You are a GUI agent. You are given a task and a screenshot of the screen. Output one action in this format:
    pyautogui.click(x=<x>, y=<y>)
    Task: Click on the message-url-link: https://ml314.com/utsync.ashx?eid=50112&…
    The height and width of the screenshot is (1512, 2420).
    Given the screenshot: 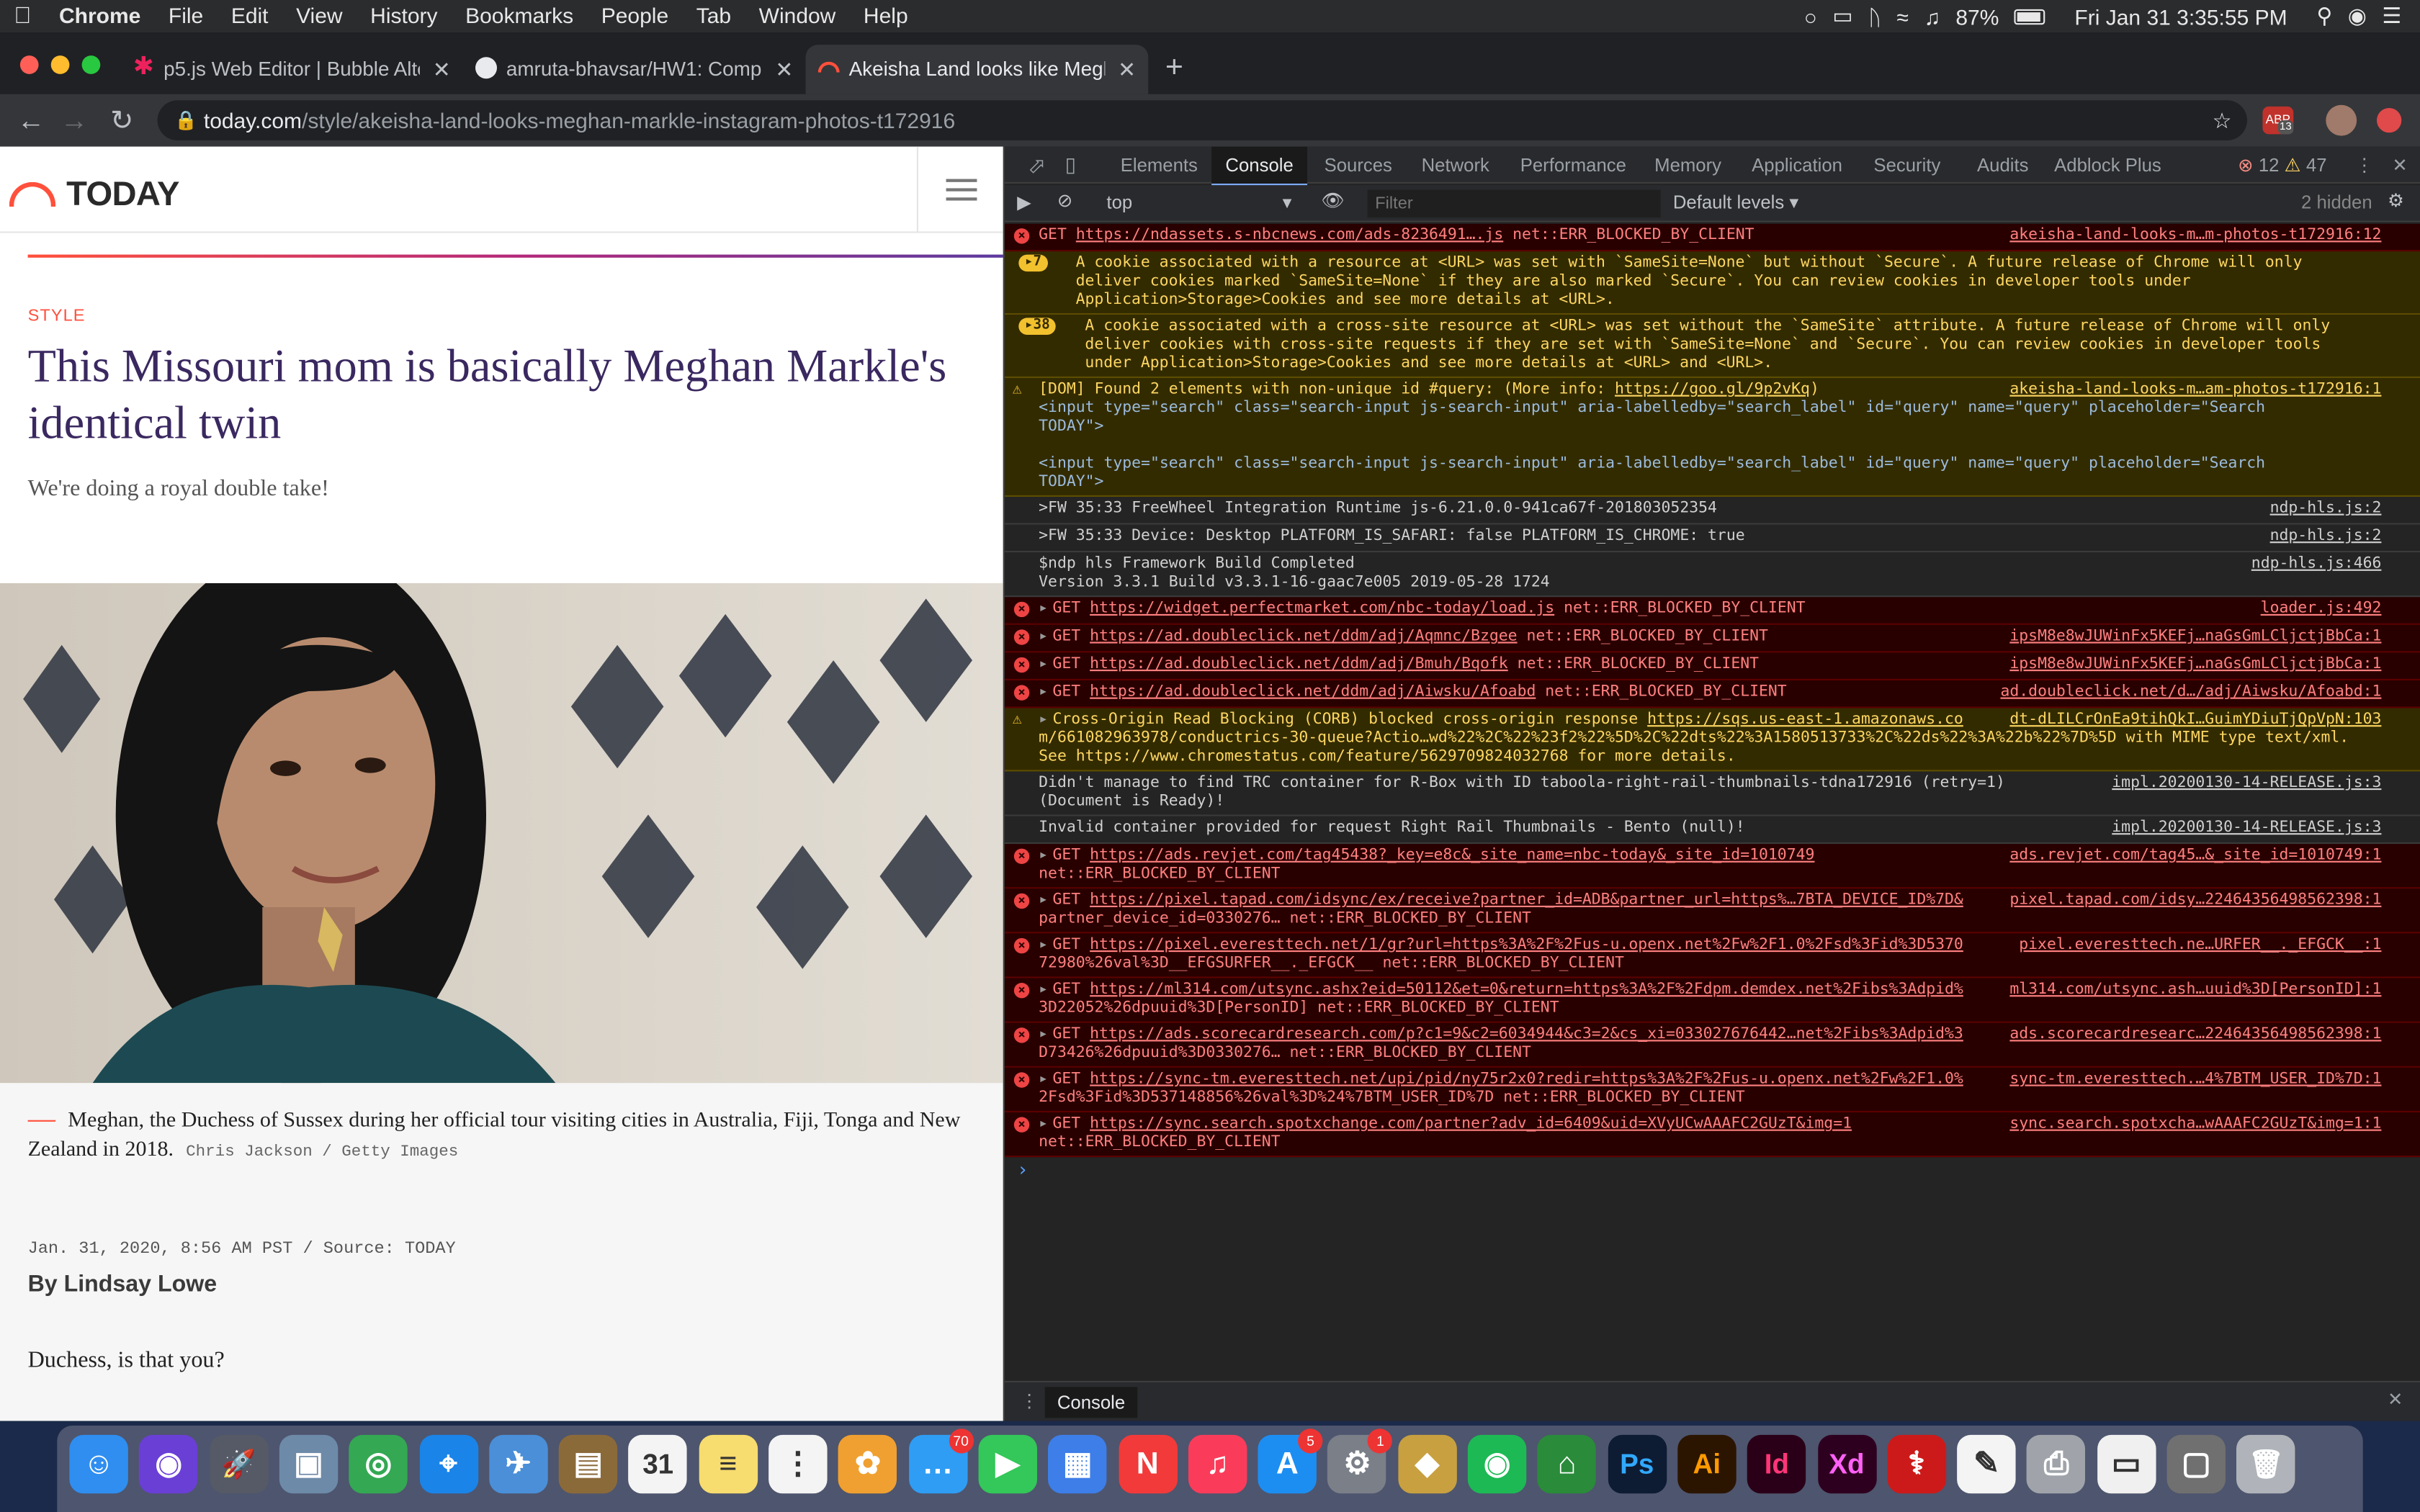 What is the action you would take?
    pyautogui.click(x=1527, y=990)
    